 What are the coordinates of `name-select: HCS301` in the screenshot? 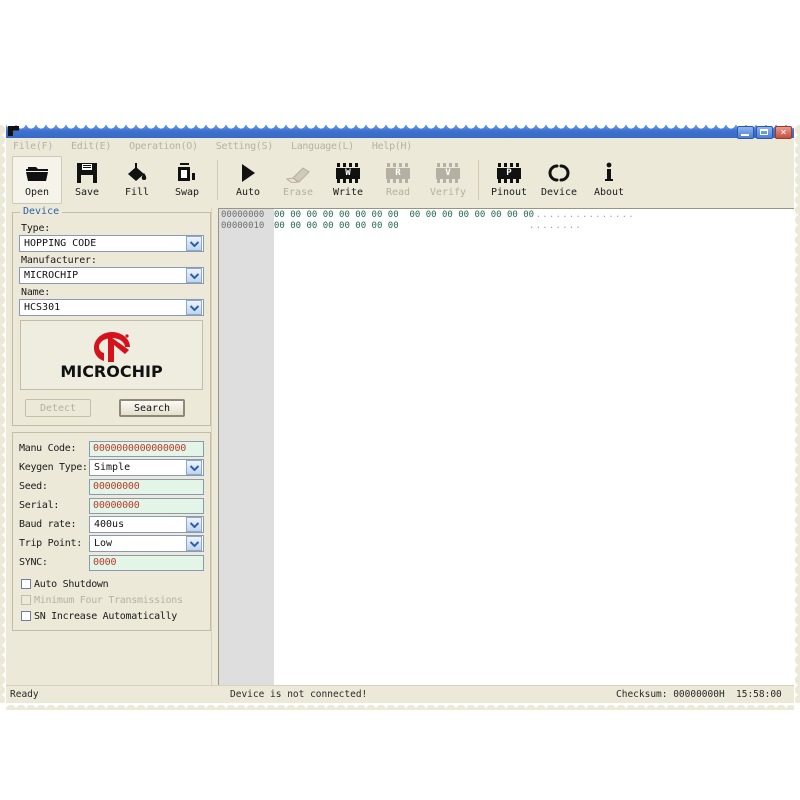 It's located at (111, 307).